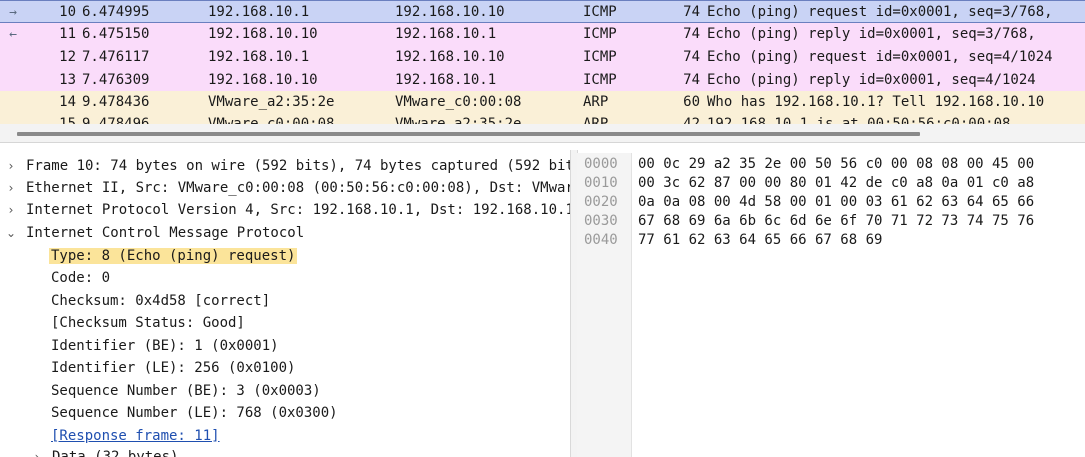 This screenshot has width=1085, height=457. I want to click on icmp-field-sequence-be: Sequence Number (BE): 3 (0x0003), so click(186, 391).